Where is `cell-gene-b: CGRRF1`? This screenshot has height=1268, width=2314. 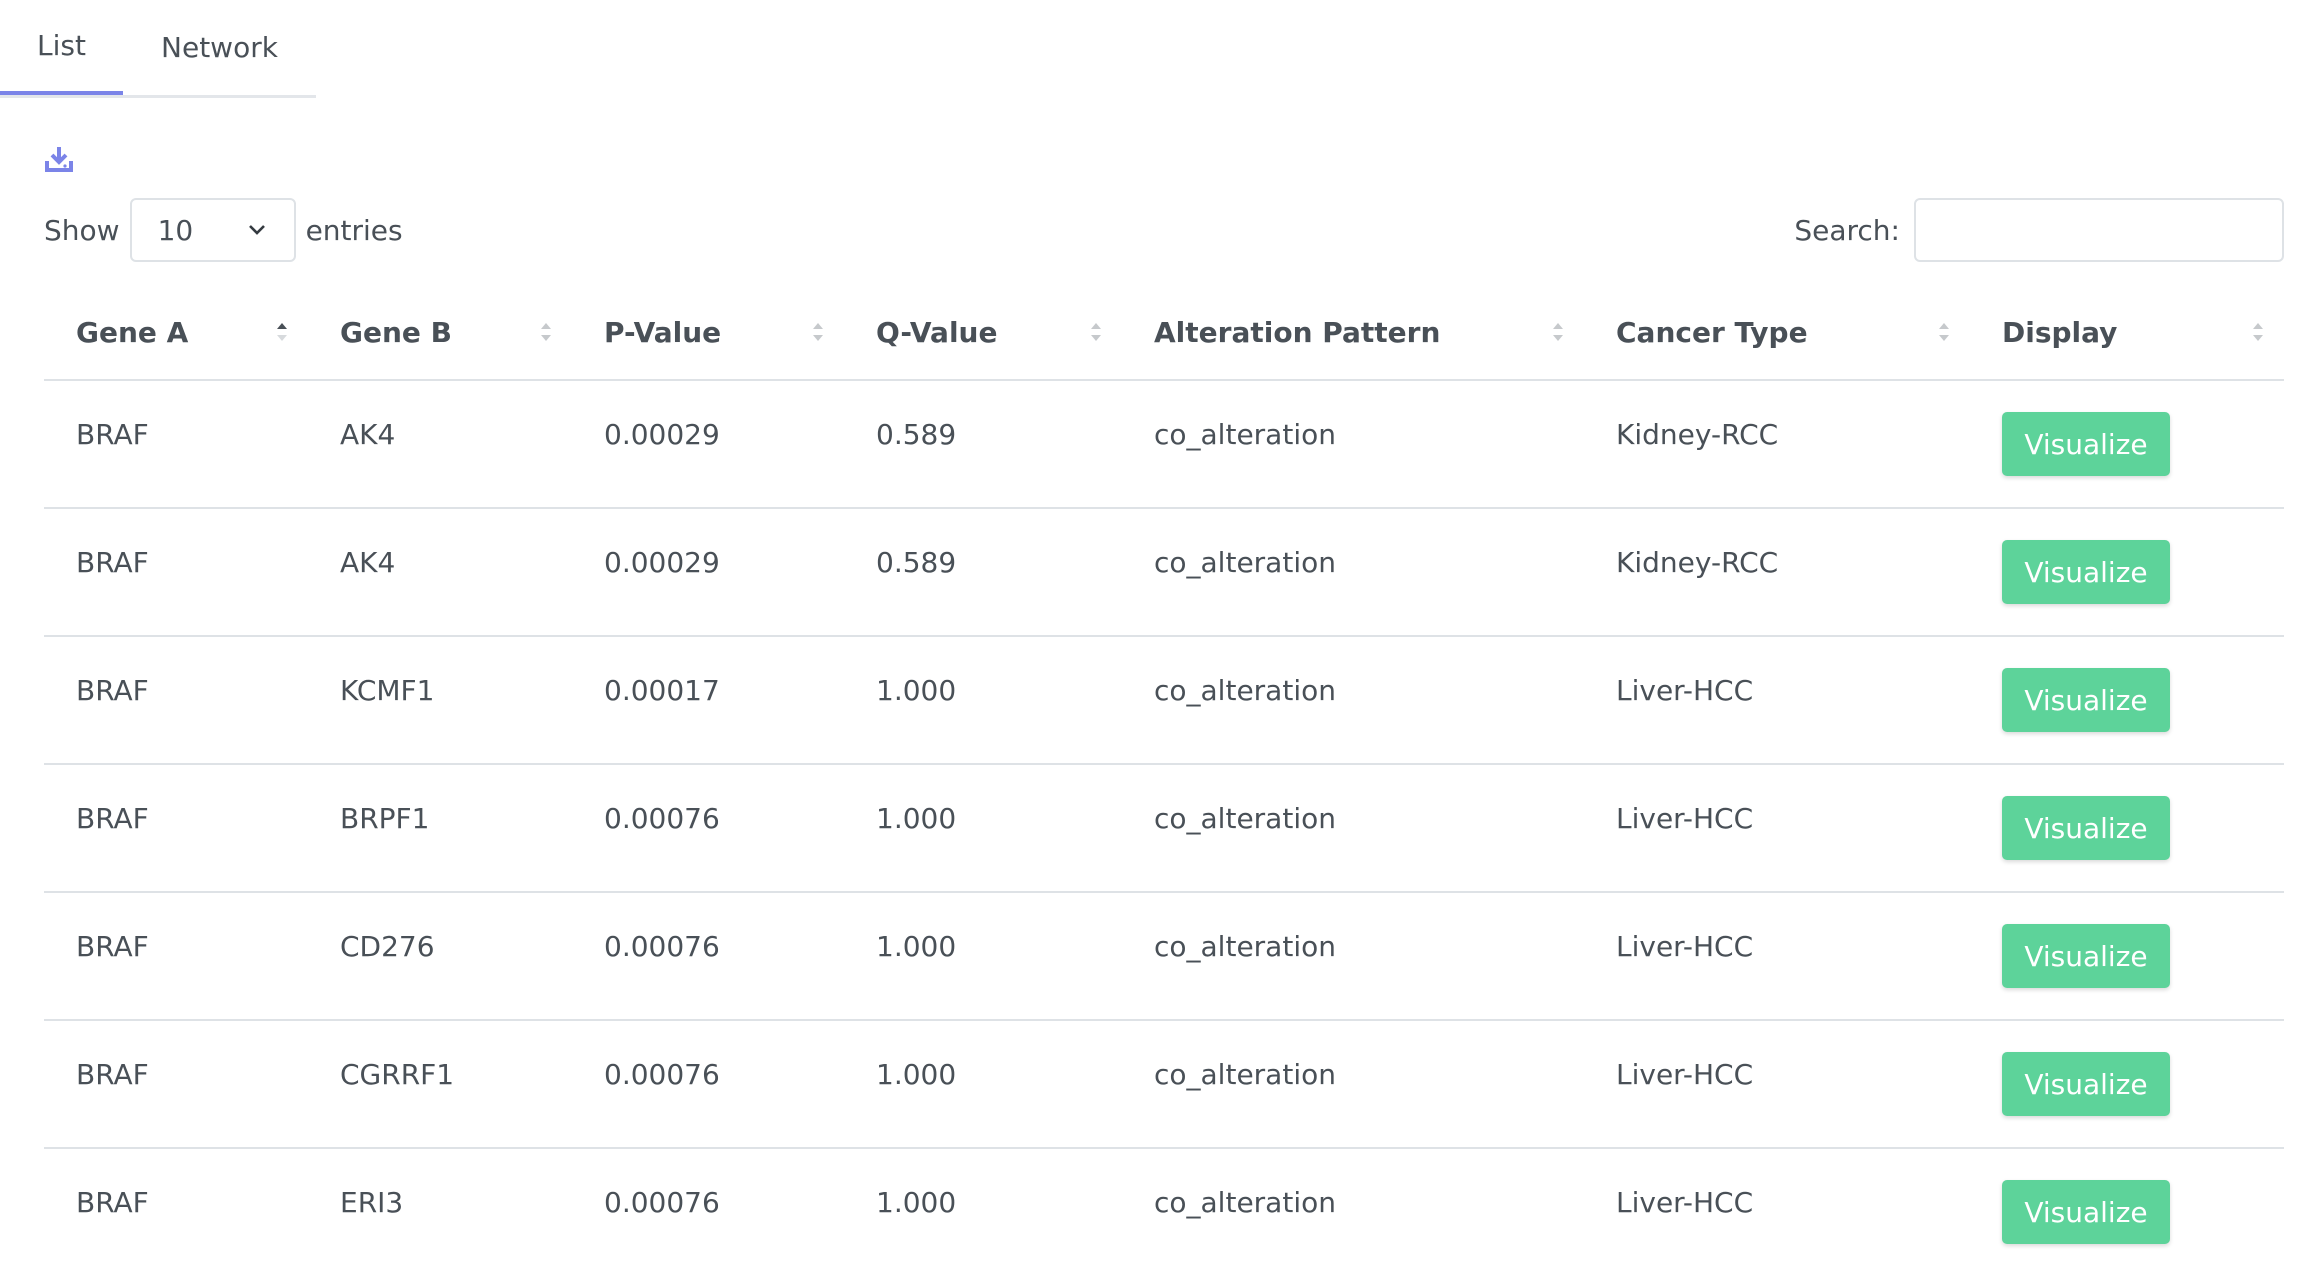 cell-gene-b: CGRRF1 is located at coordinates (440, 1084).